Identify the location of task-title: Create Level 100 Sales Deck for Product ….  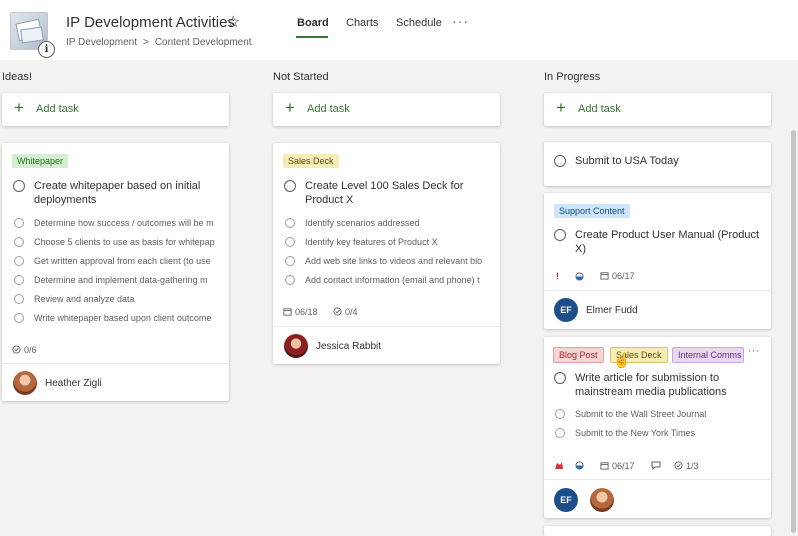
(397, 193).